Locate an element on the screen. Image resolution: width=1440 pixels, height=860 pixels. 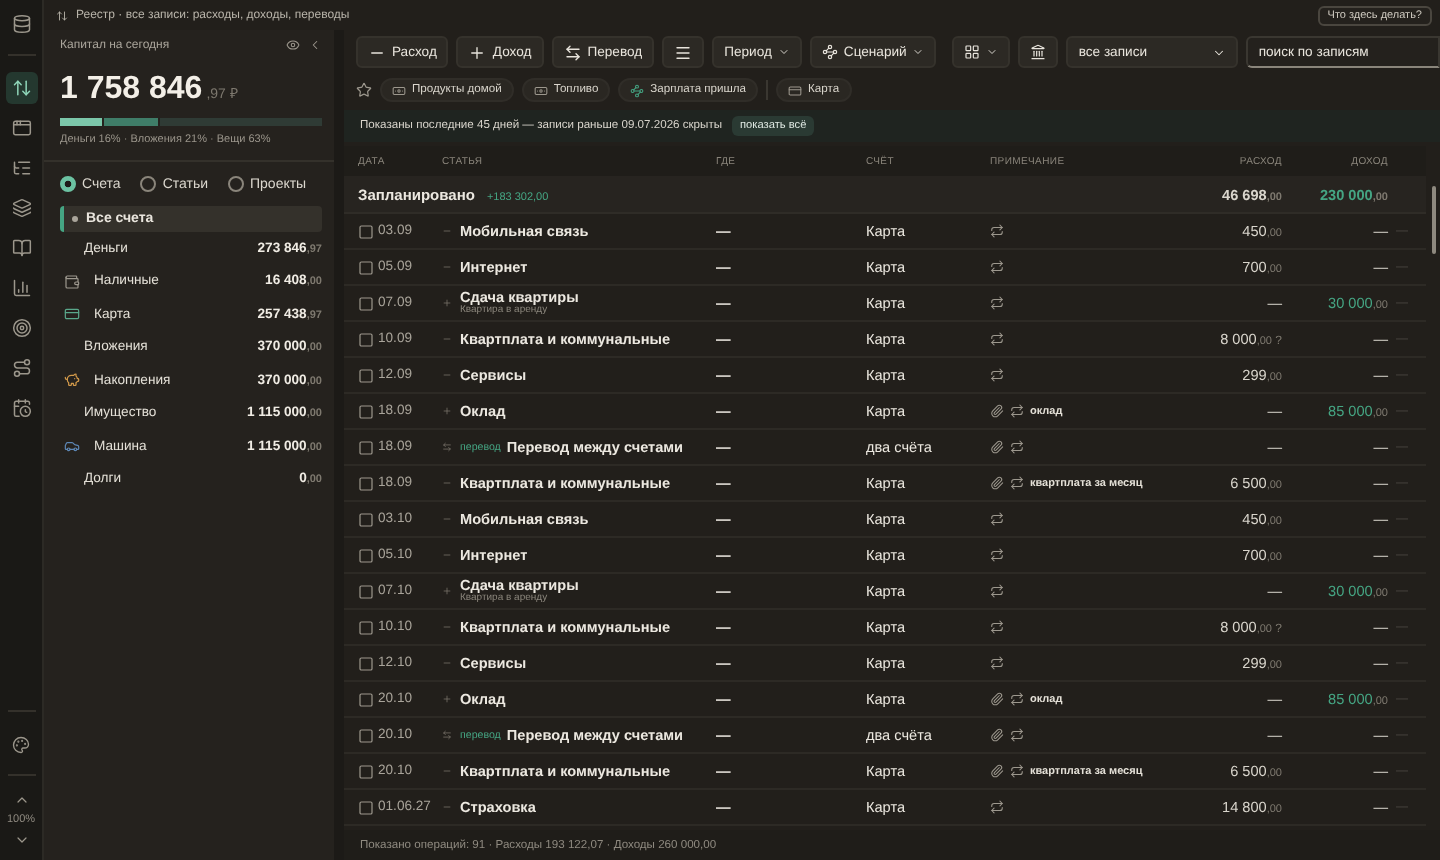
eye-icon is located at coordinates (293, 45).